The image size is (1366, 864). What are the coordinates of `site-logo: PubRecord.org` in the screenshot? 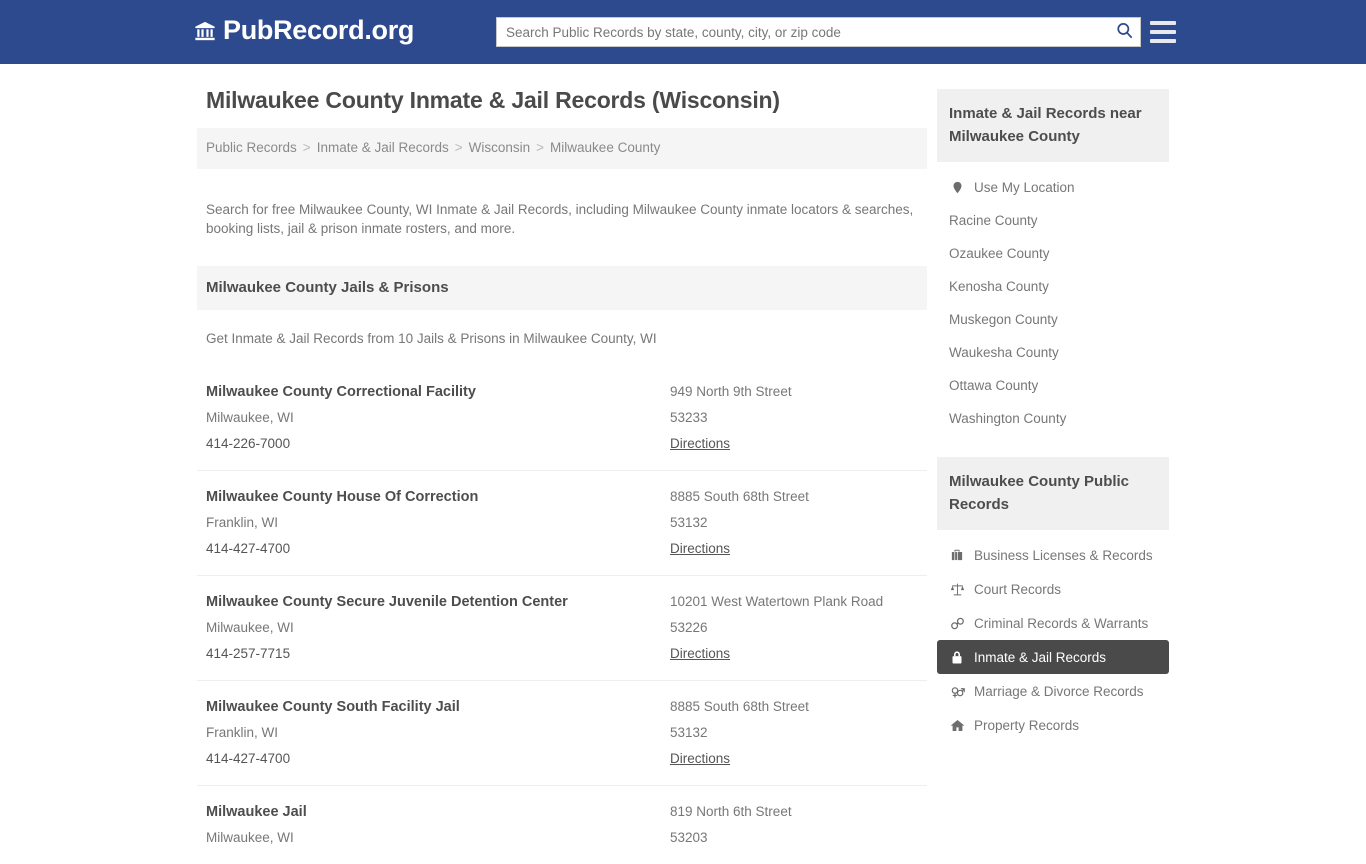 It's located at (304, 30).